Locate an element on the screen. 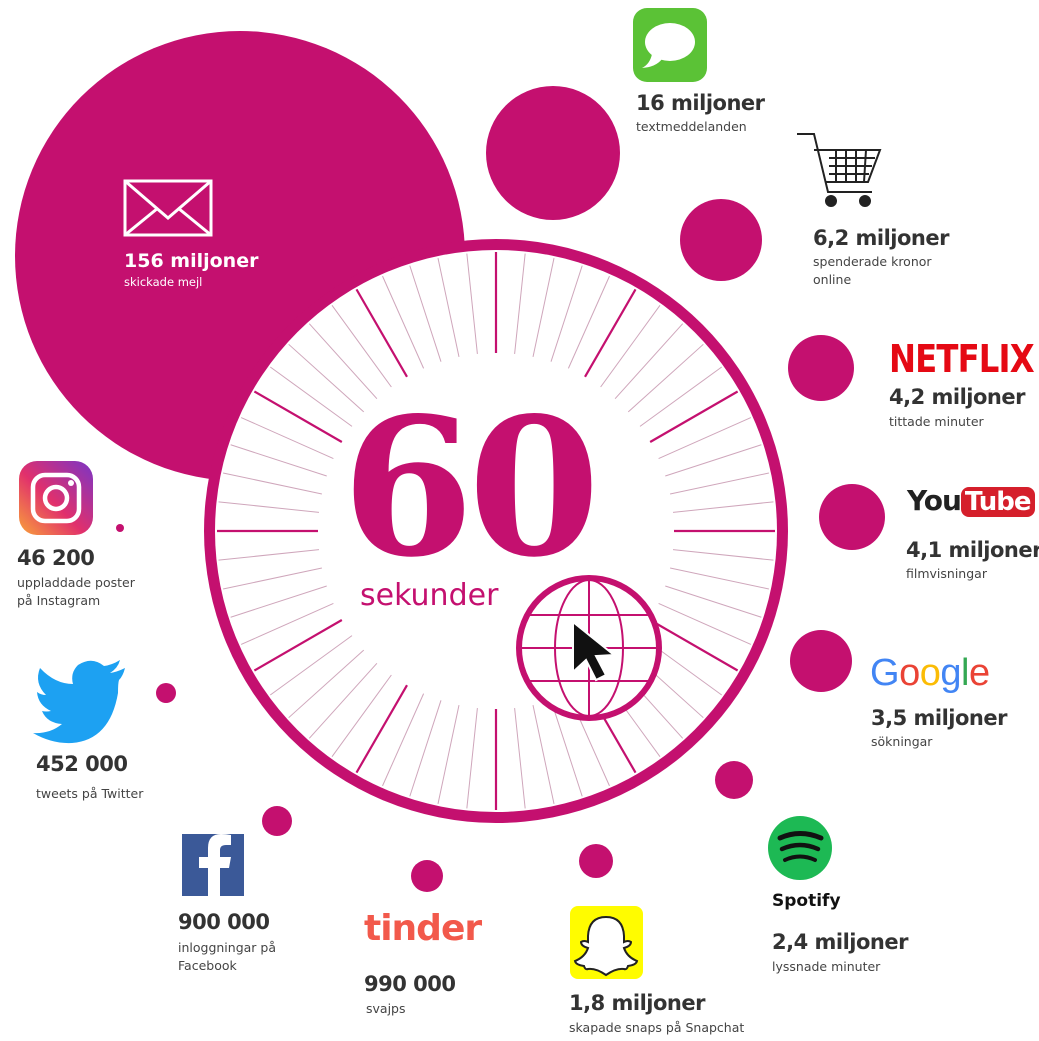 The height and width of the screenshot is (1041, 1039). netflix-bubble is located at coordinates (821, 368).